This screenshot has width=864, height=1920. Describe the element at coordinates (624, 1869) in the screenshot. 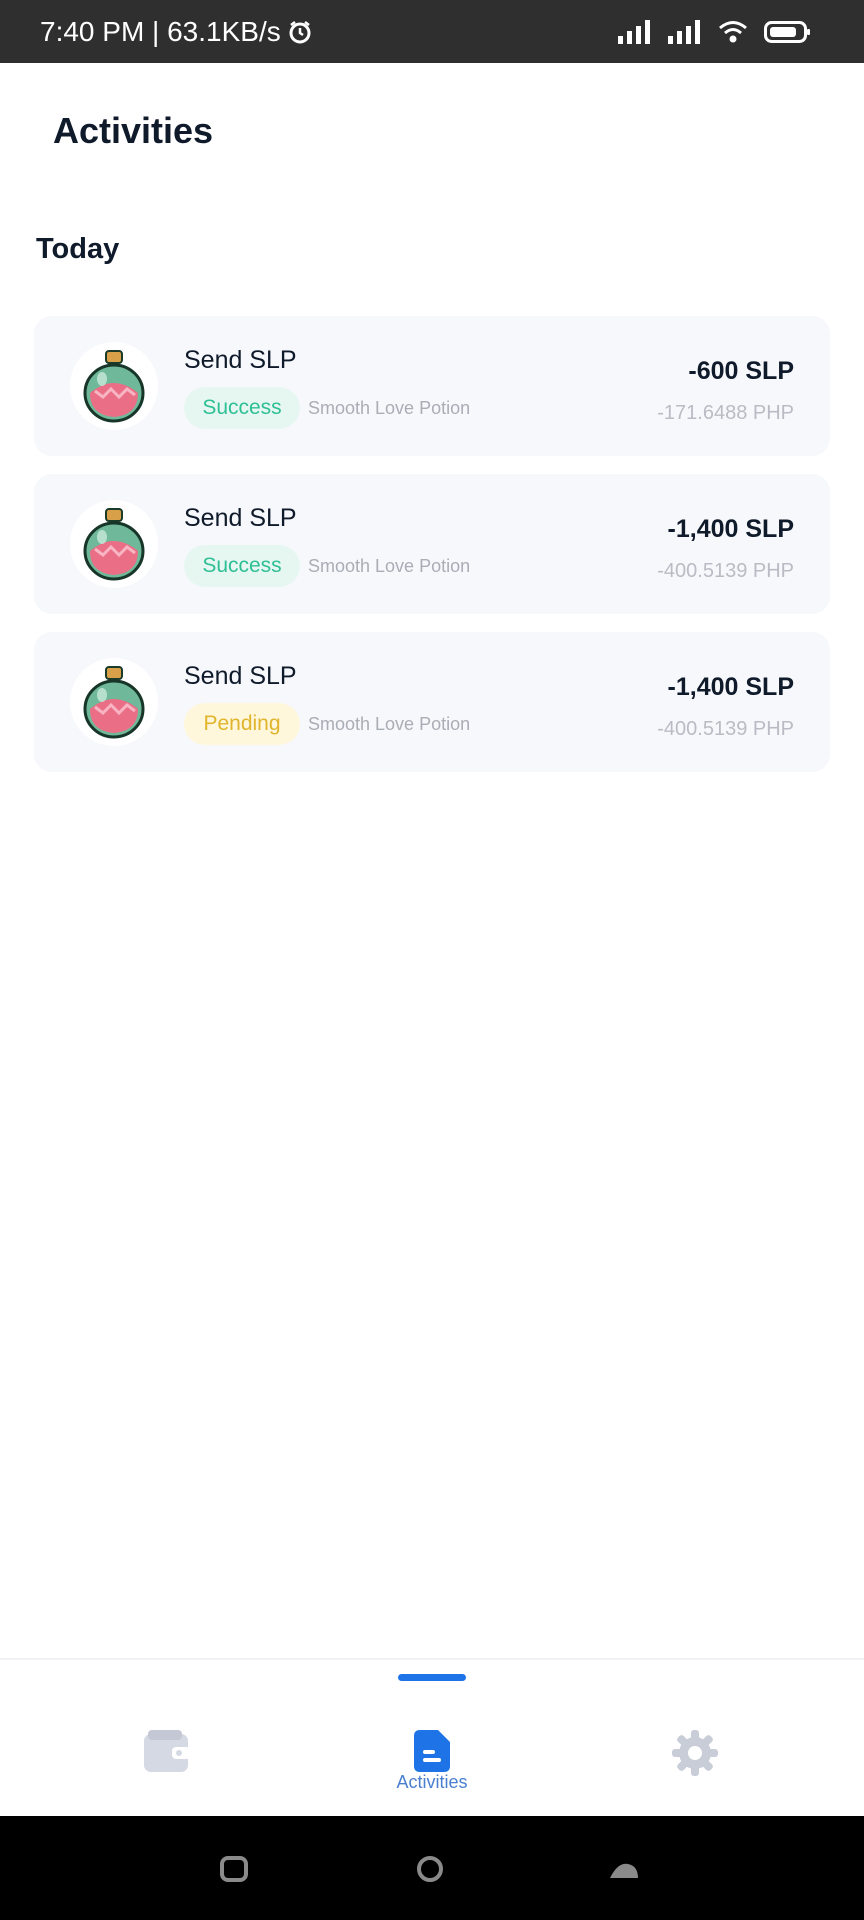

I see `back-button` at that location.